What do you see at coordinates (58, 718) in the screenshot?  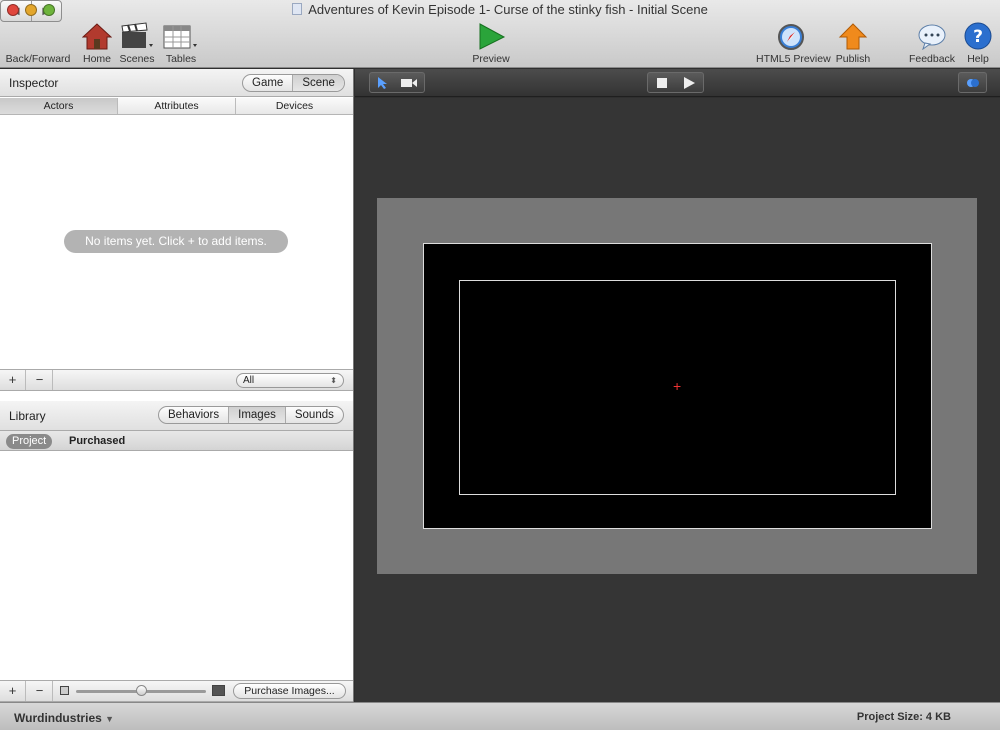 I see `account-name: Wurdindustries` at bounding box center [58, 718].